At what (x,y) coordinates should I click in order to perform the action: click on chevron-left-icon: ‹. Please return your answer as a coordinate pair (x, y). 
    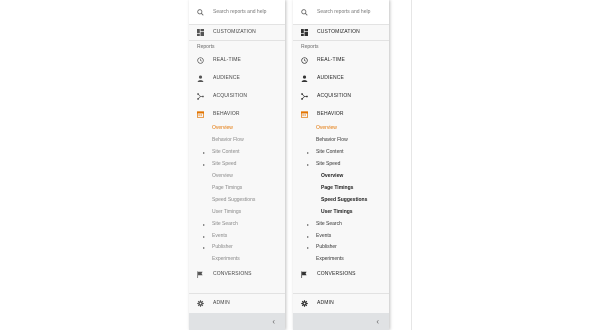
    Looking at the image, I should click on (273, 321).